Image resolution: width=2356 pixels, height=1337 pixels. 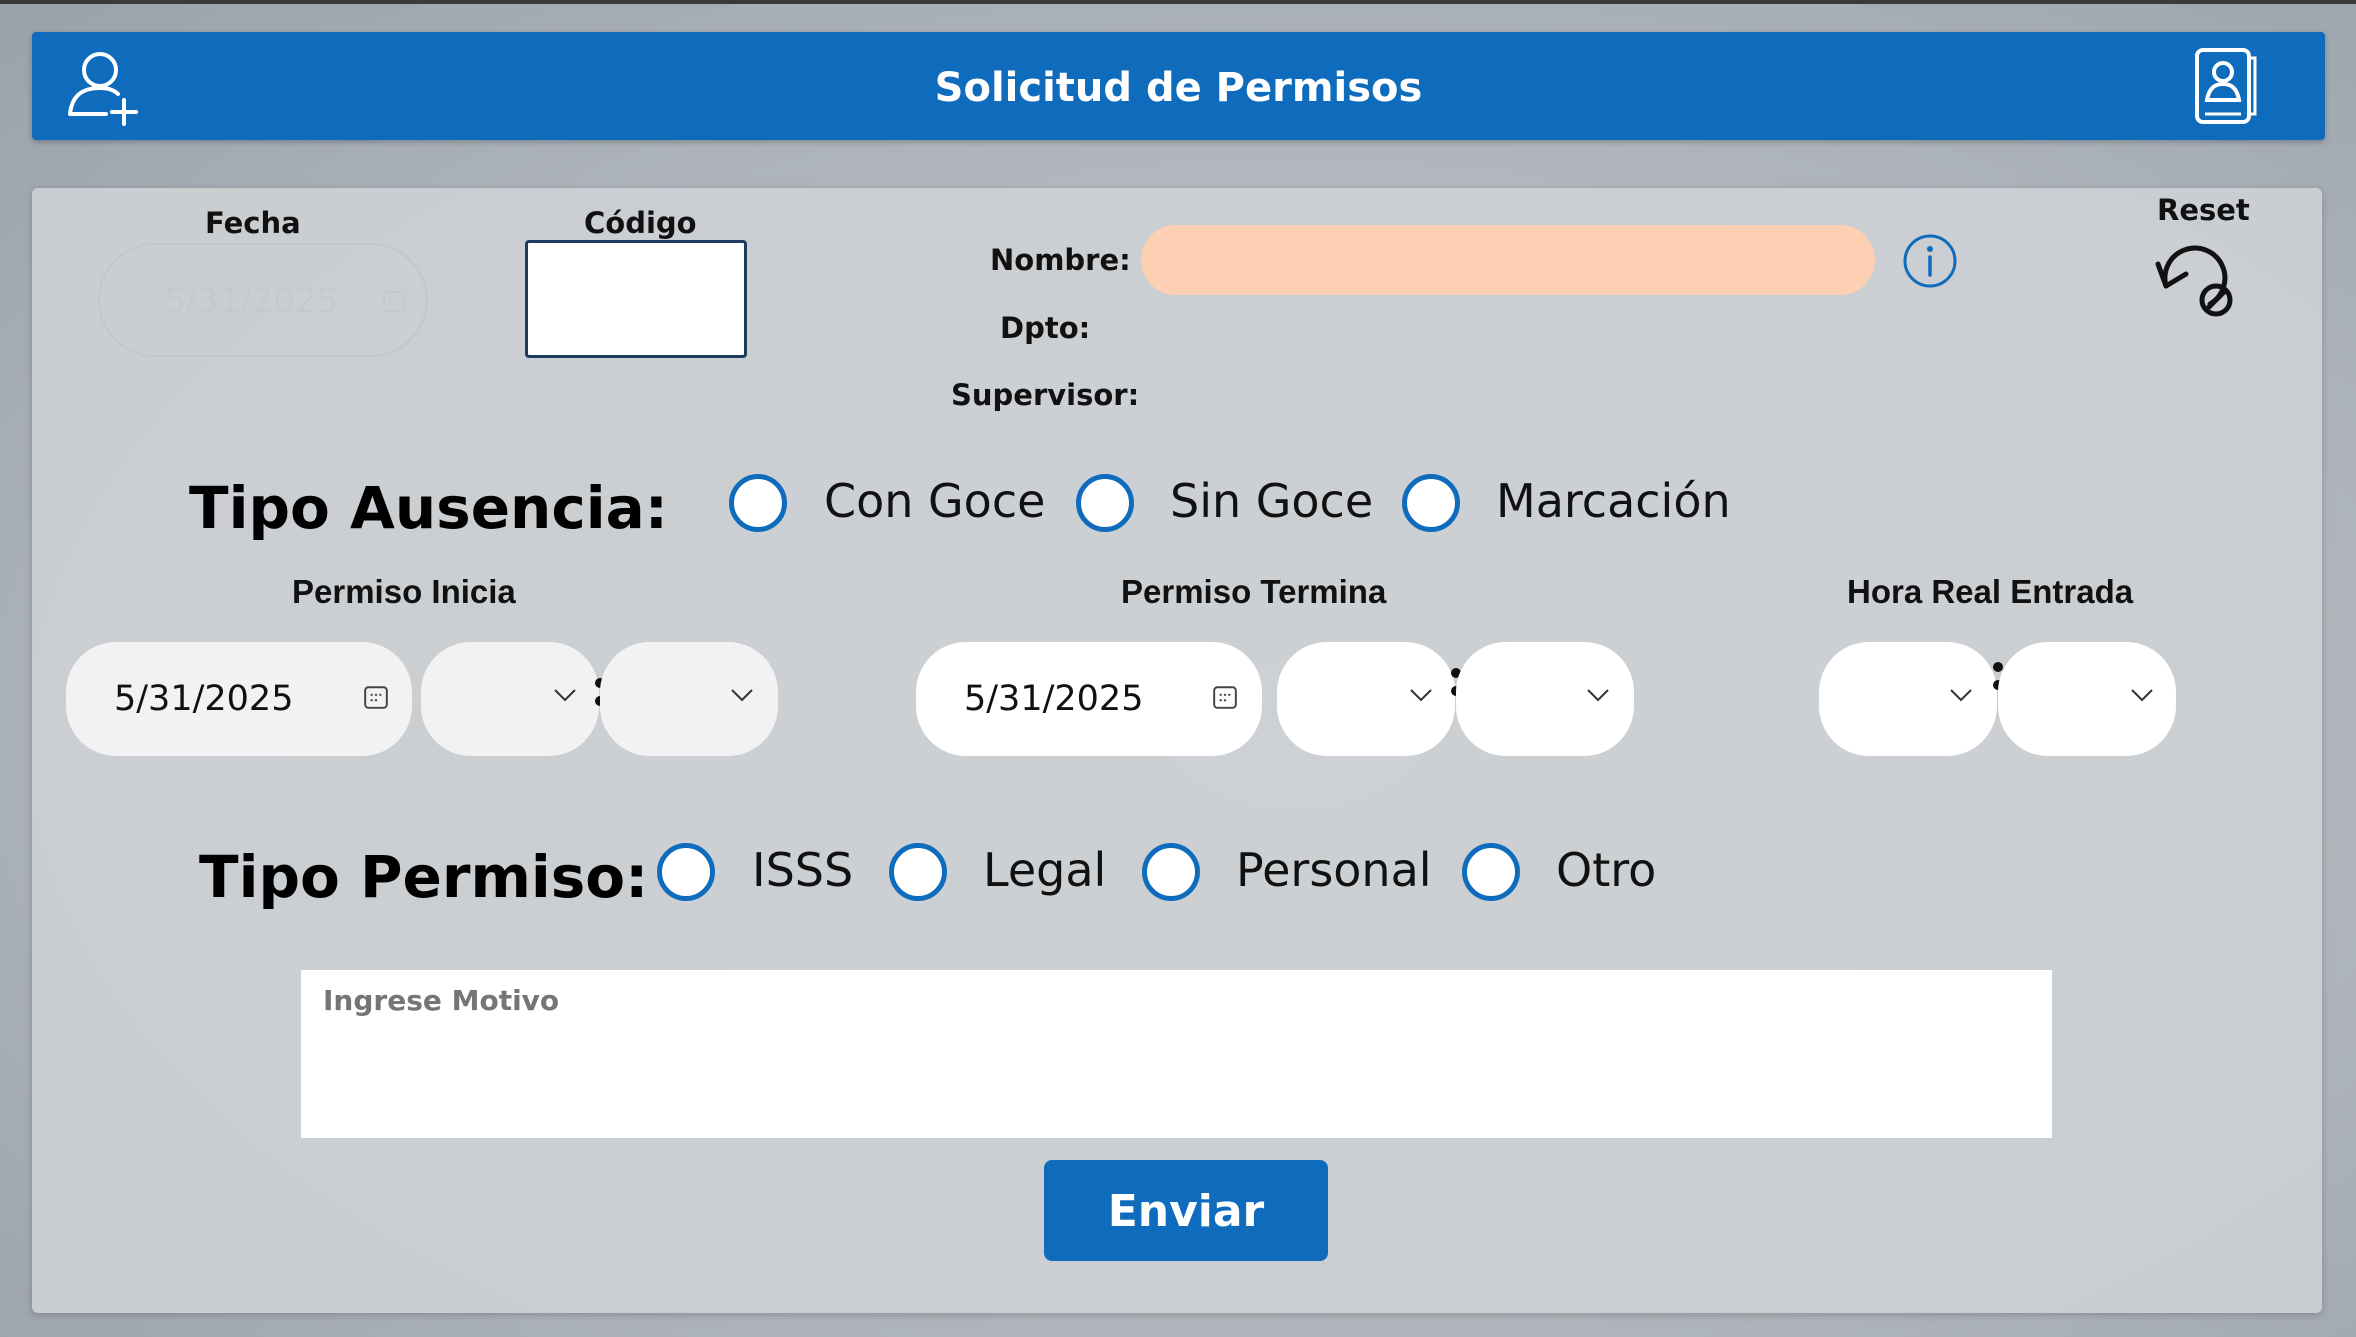 What do you see at coordinates (1366, 699) in the screenshot?
I see `permiso-termina-hour-select` at bounding box center [1366, 699].